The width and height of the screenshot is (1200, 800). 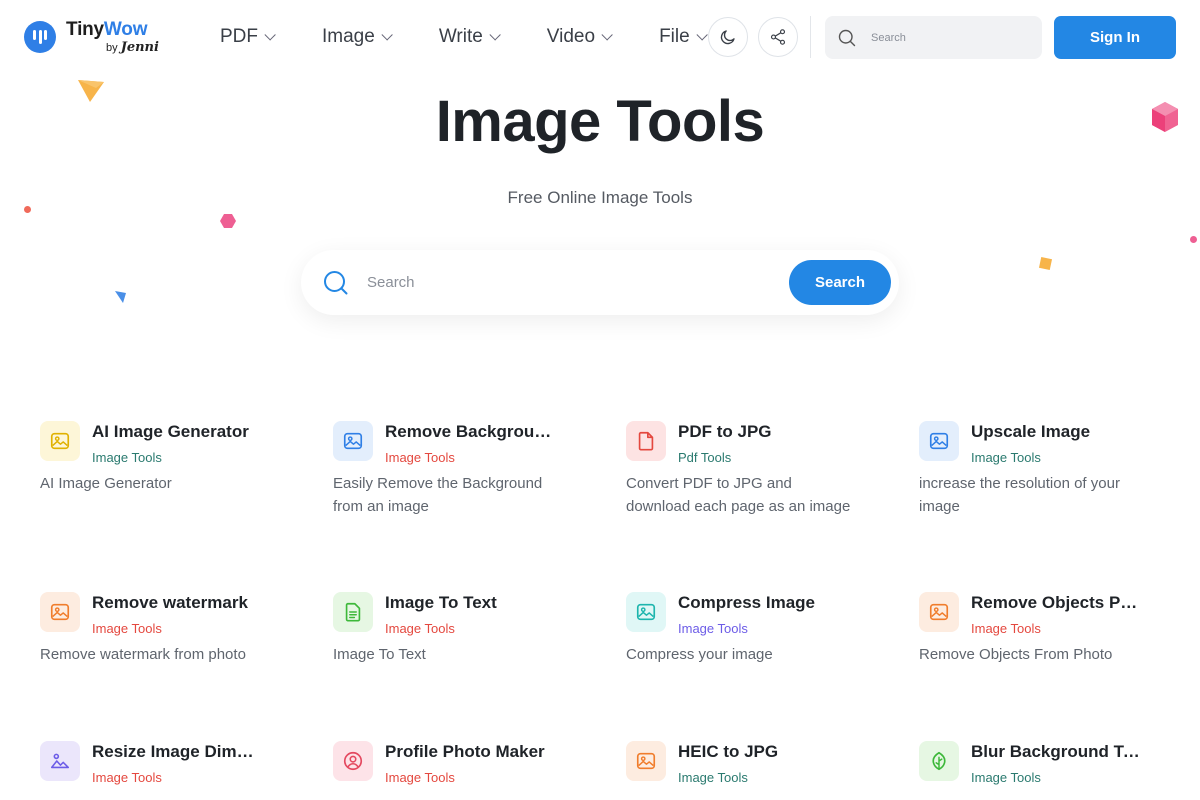 I want to click on tool-title: Compress Image, so click(x=746, y=602).